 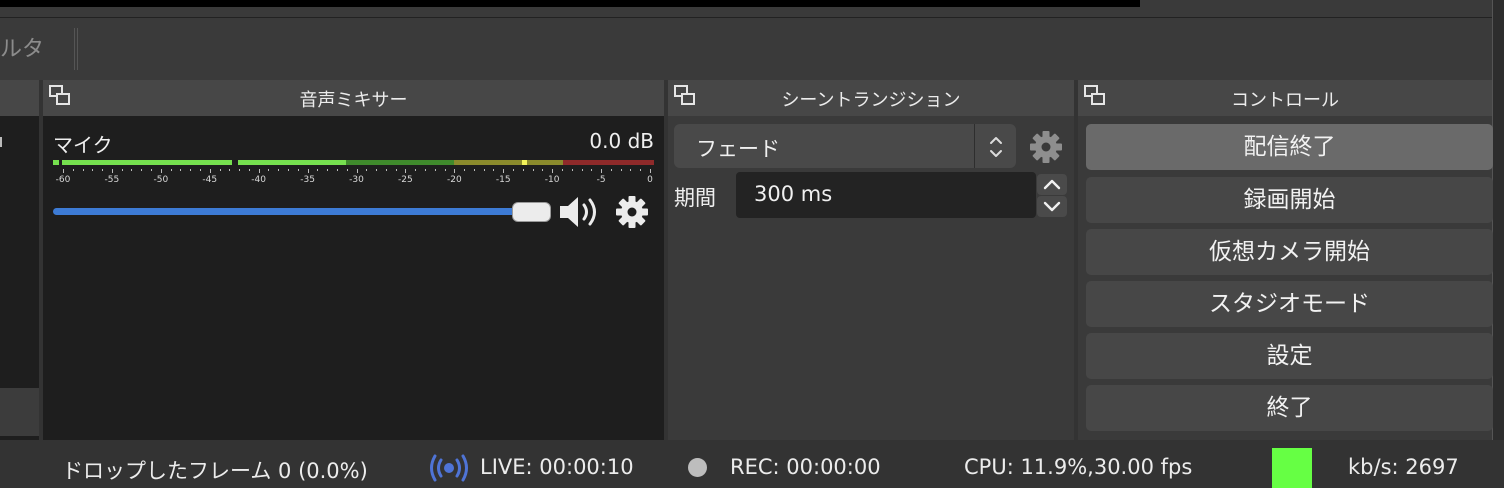 I want to click on volume-slider-track, so click(x=285, y=211).